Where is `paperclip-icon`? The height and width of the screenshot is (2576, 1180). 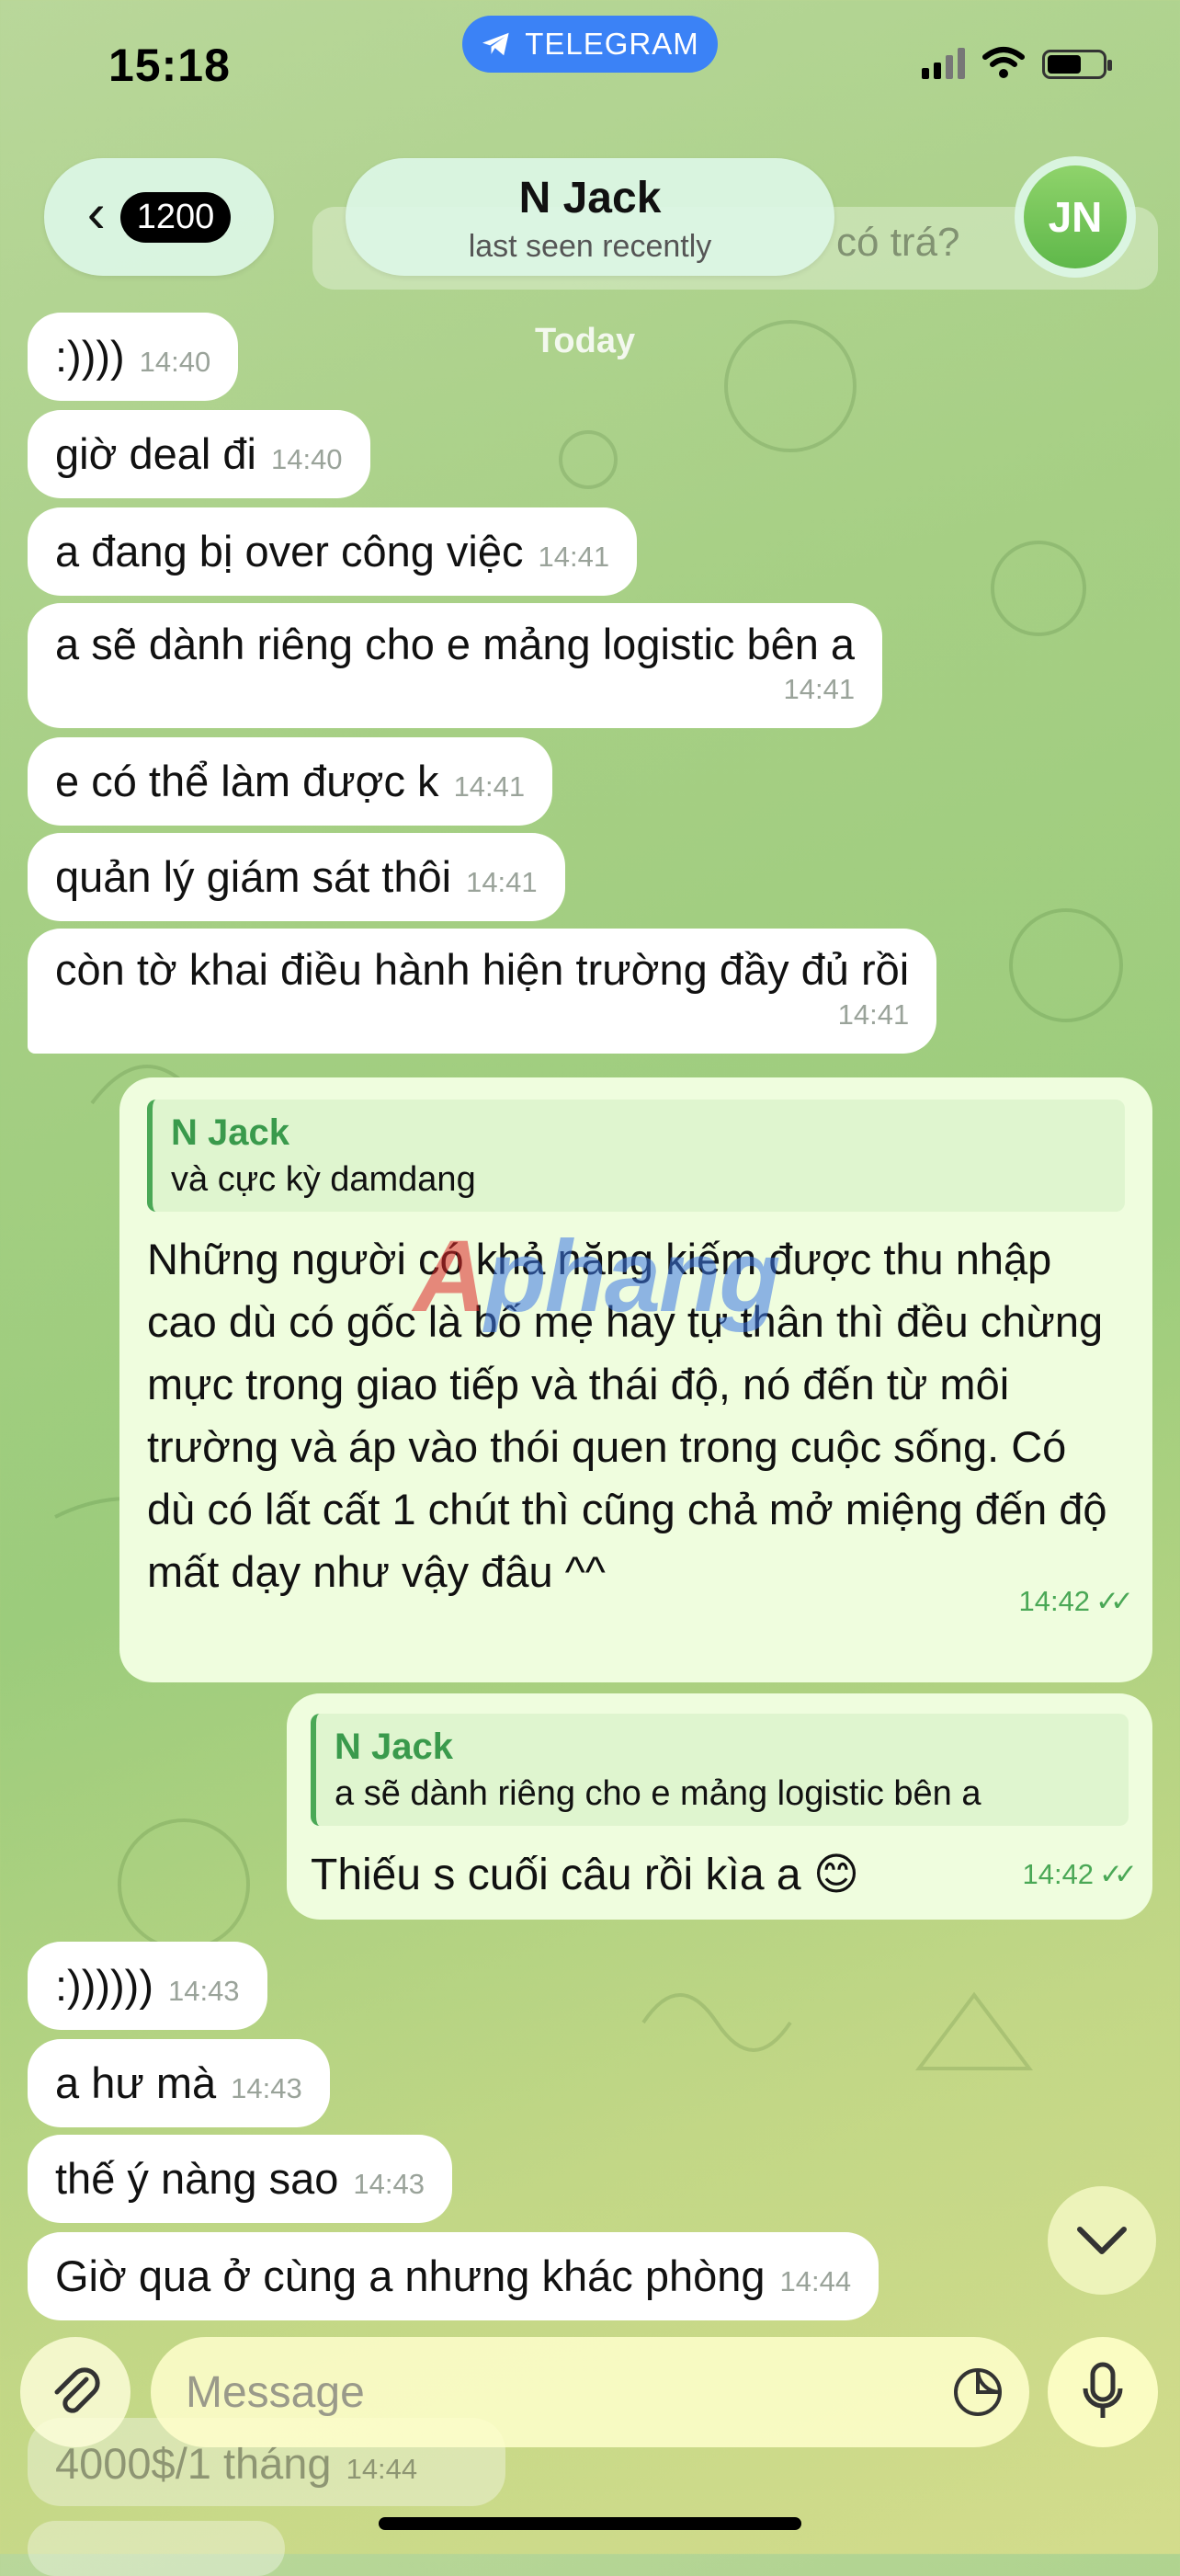 paperclip-icon is located at coordinates (77, 2390).